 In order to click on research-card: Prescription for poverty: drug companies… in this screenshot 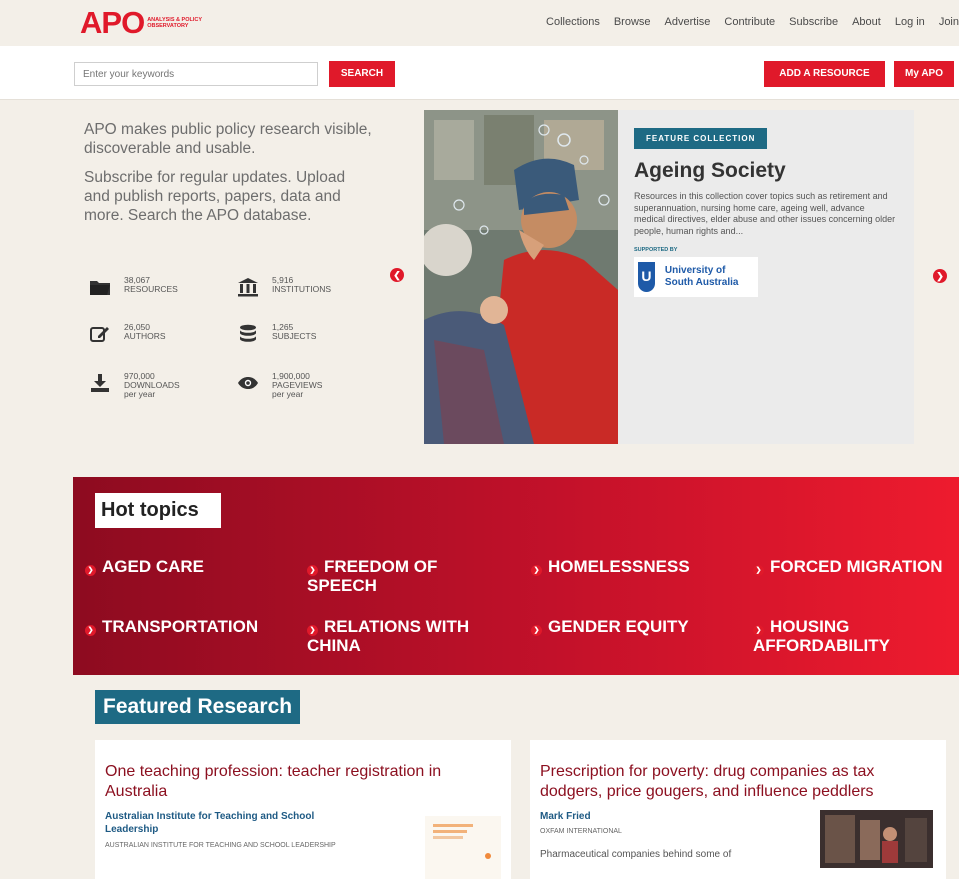, I will do `click(738, 809)`.